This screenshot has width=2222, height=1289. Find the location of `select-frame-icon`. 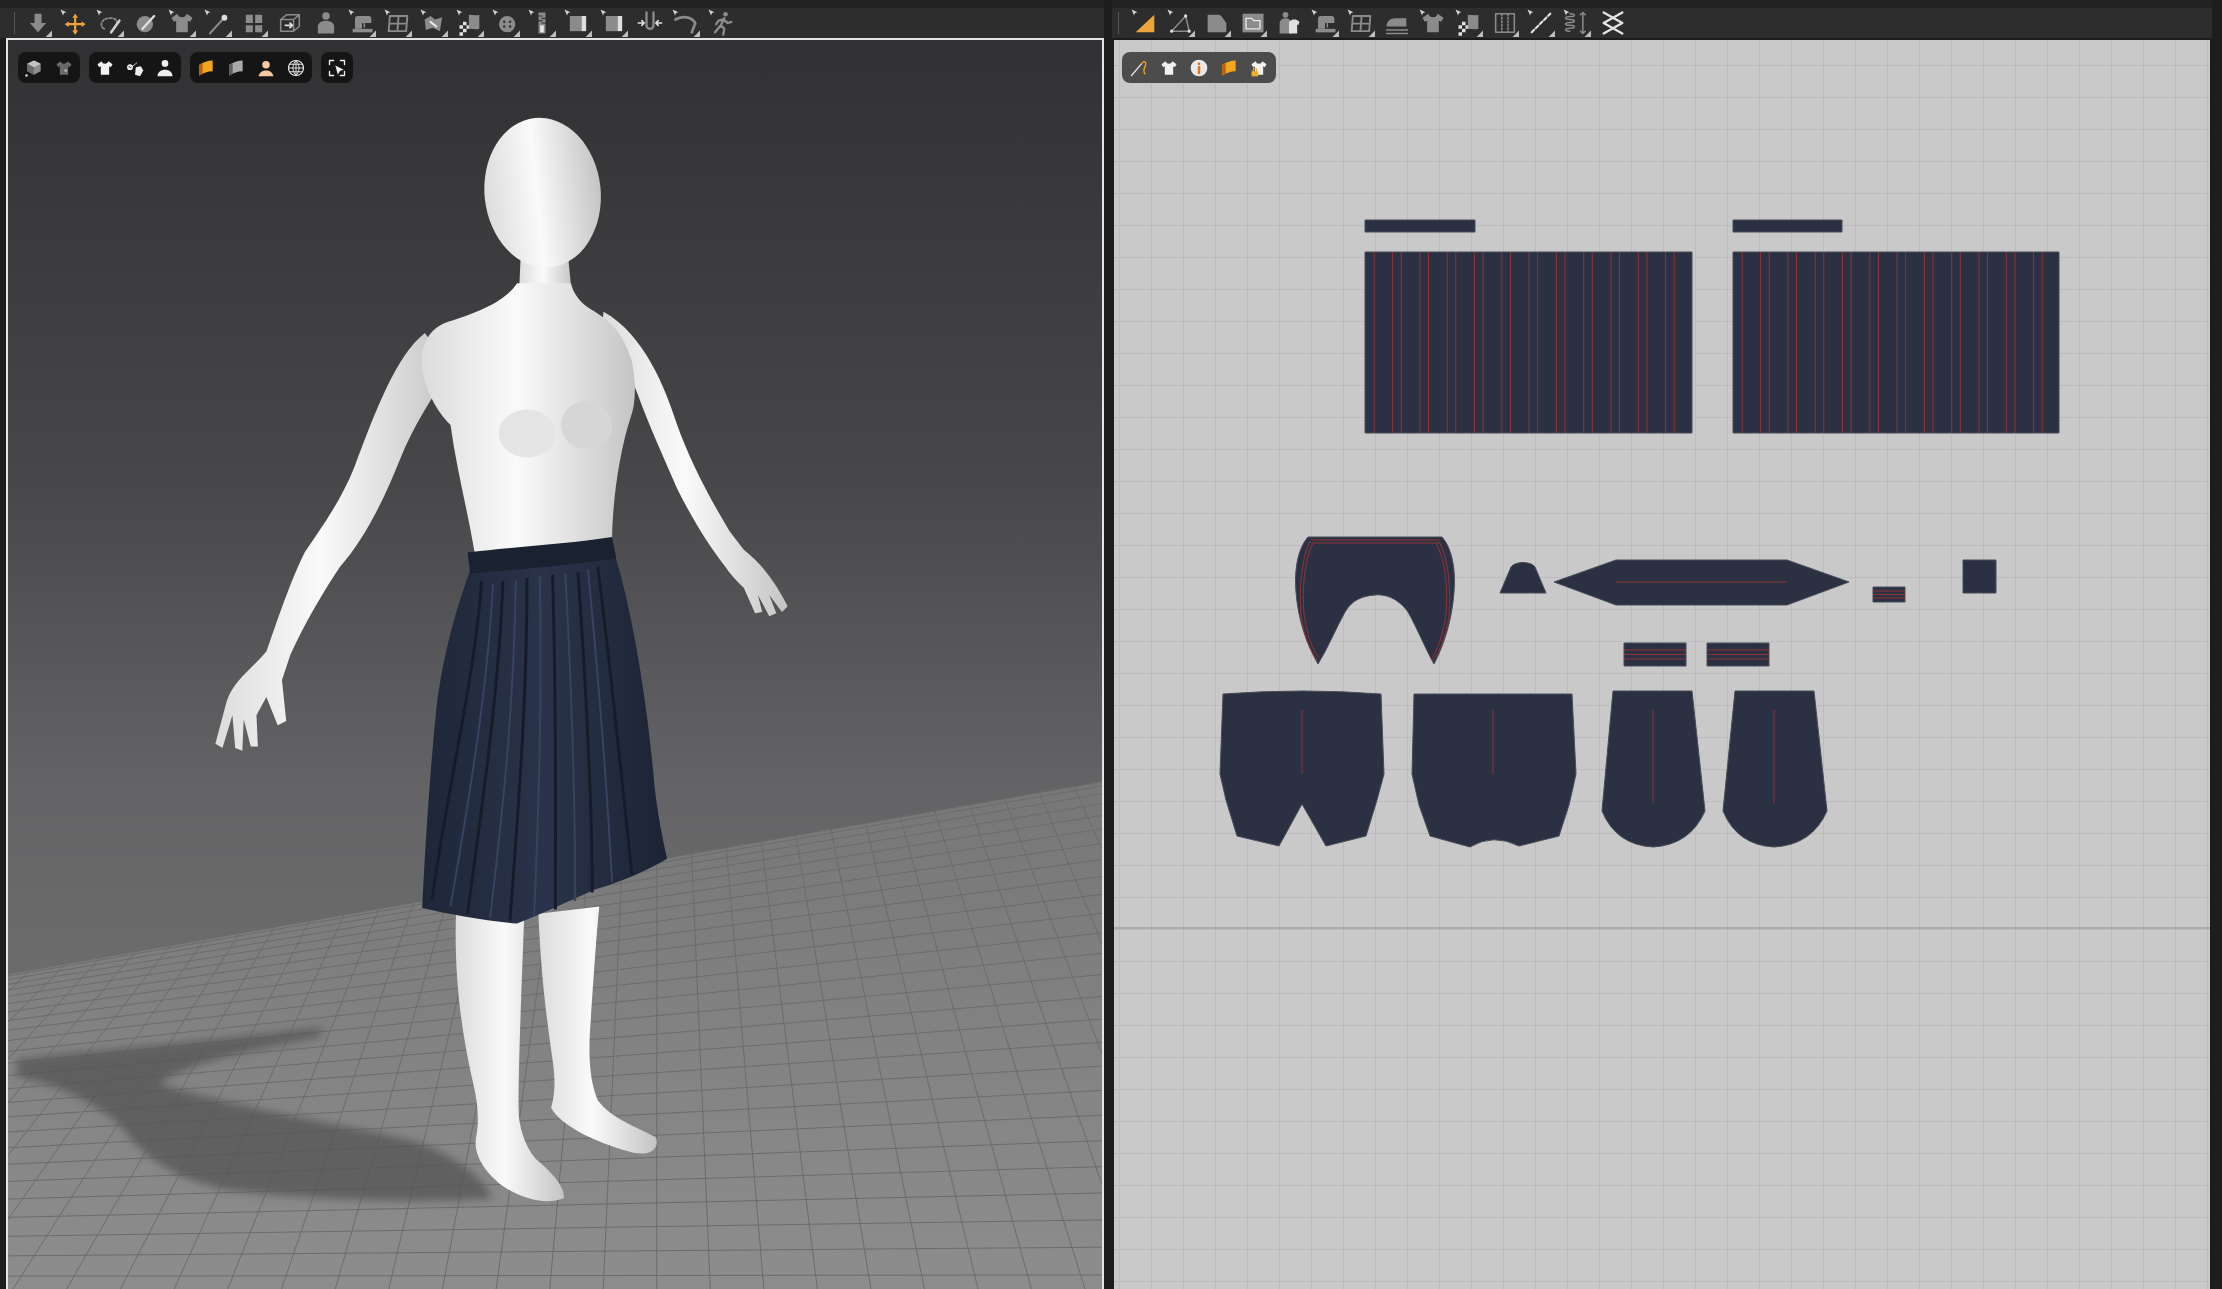

select-frame-icon is located at coordinates (337, 67).